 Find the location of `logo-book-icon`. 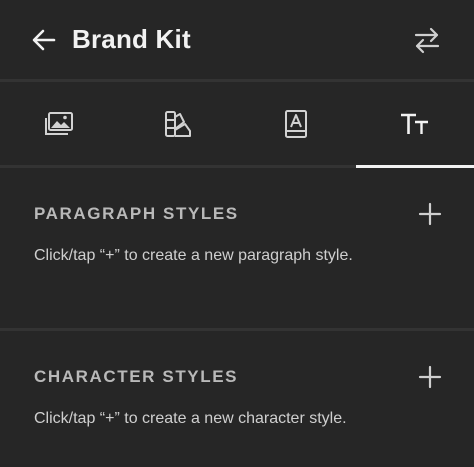

logo-book-icon is located at coordinates (296, 123).